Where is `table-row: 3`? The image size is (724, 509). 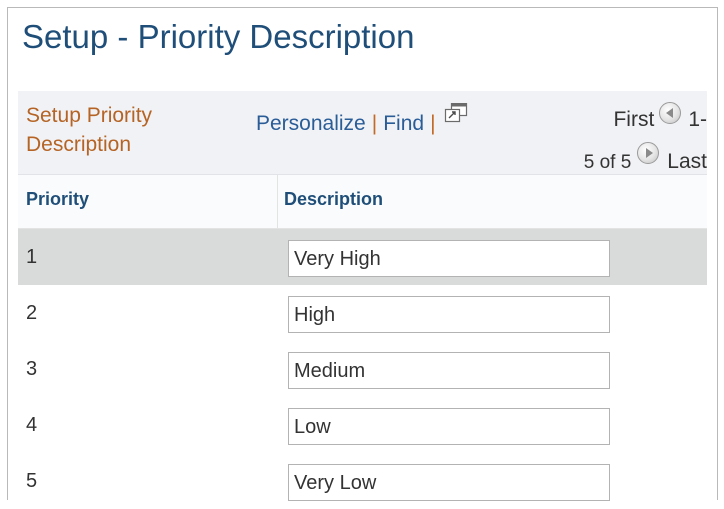 table-row: 3 is located at coordinates (362, 369).